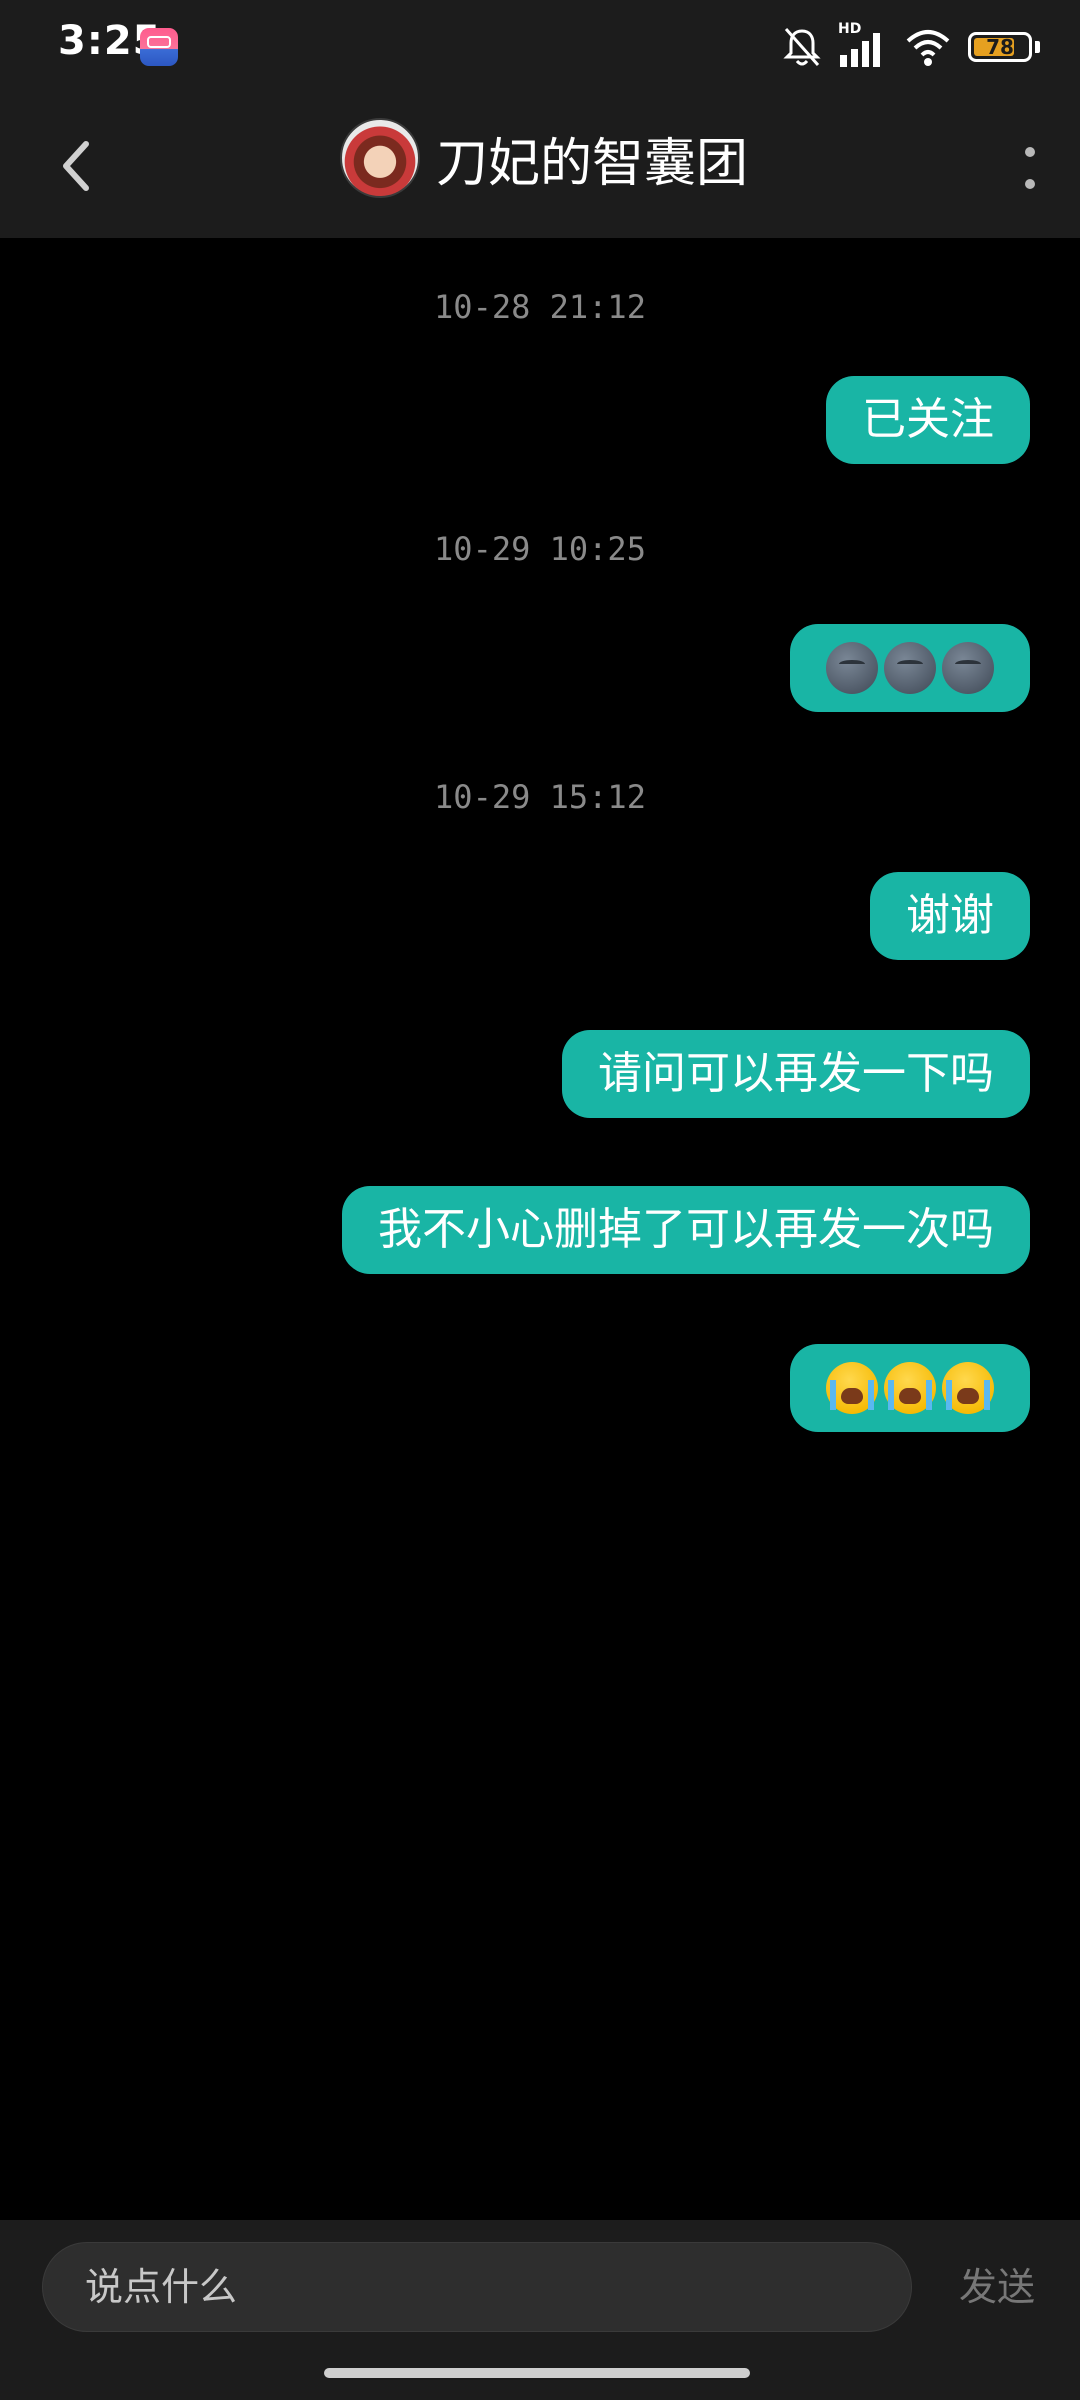 Image resolution: width=1080 pixels, height=2400 pixels. What do you see at coordinates (540, 48) in the screenshot?
I see `status-bar: 3:25 HD 78` at bounding box center [540, 48].